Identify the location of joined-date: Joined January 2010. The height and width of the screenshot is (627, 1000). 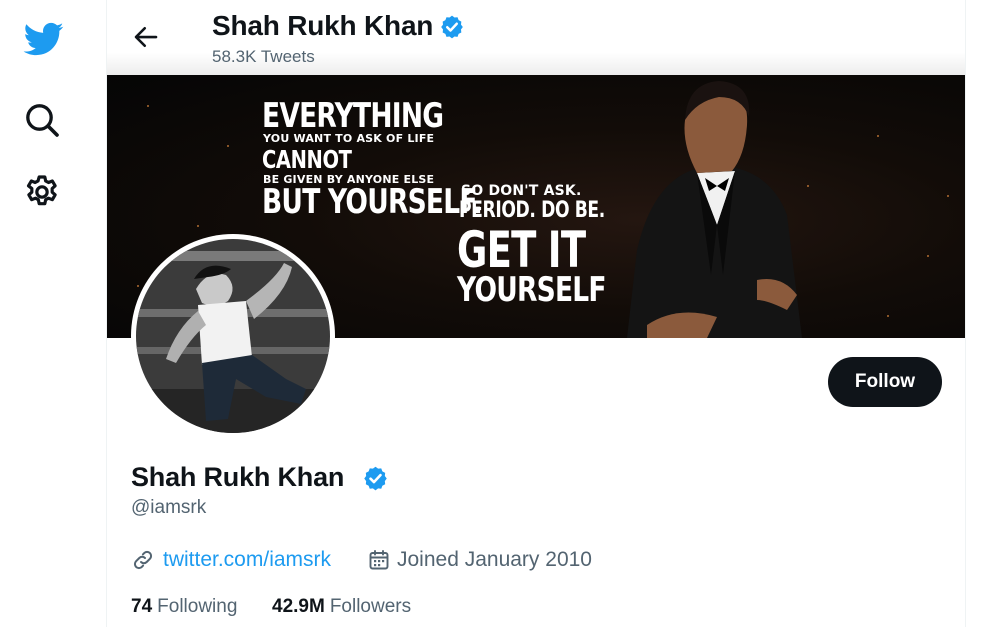
(494, 559).